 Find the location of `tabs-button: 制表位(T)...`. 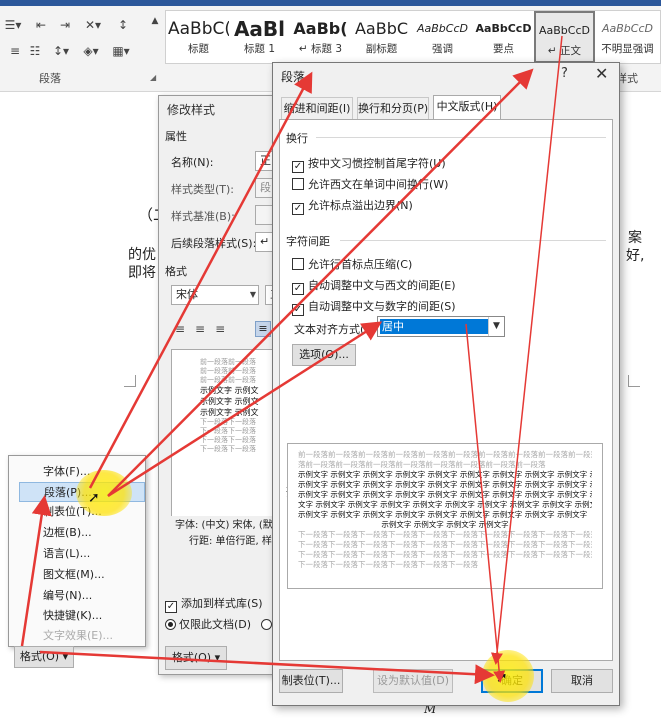

tabs-button: 制表位(T)... is located at coordinates (311, 681).